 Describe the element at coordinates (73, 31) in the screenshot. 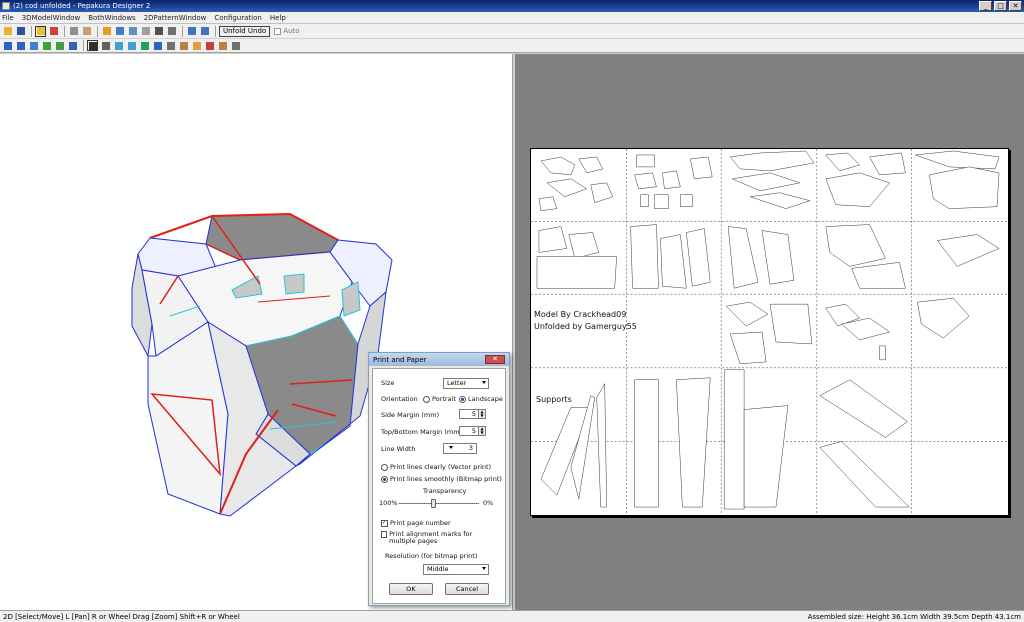

I see `cube-icon` at that location.